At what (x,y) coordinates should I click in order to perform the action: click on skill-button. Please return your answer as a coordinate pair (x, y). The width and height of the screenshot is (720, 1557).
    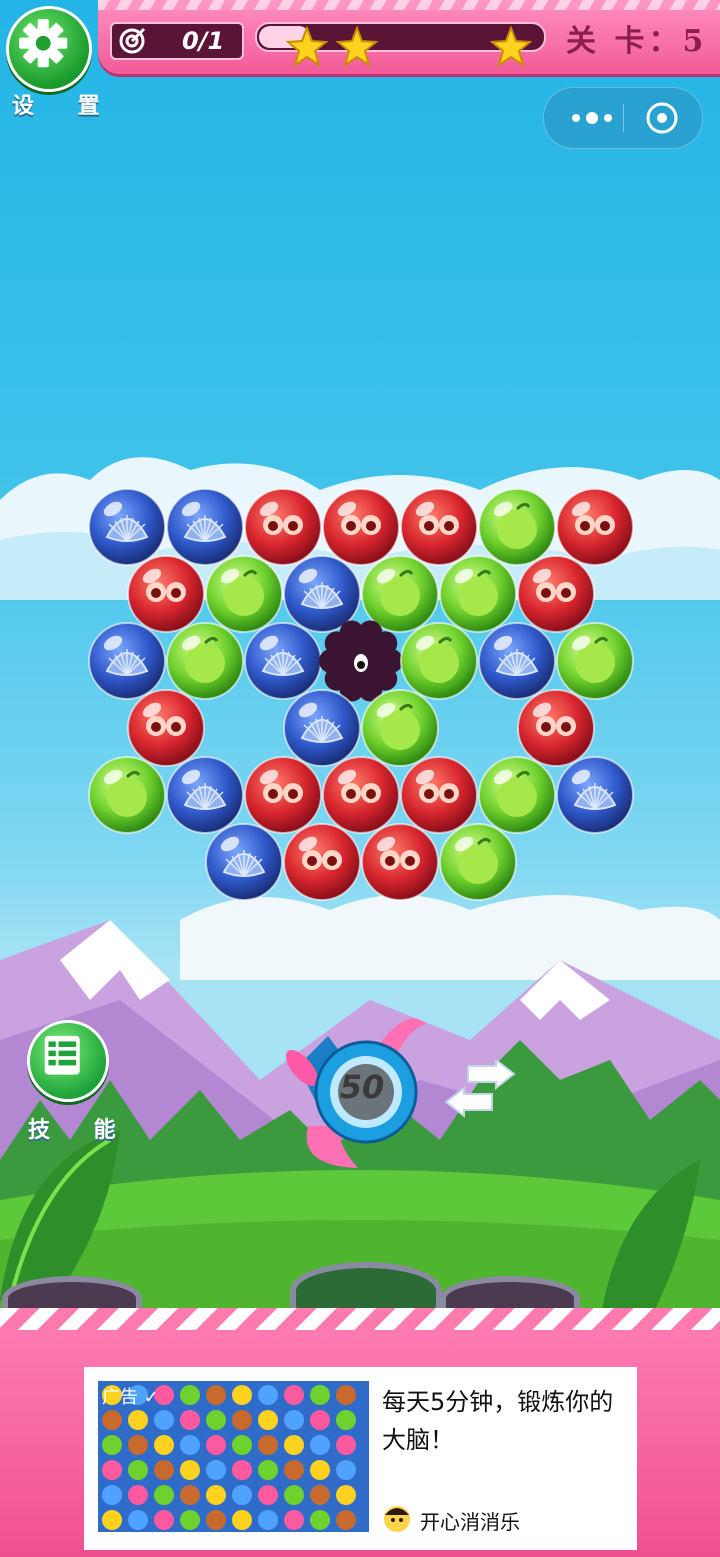
    Looking at the image, I should click on (68, 1061).